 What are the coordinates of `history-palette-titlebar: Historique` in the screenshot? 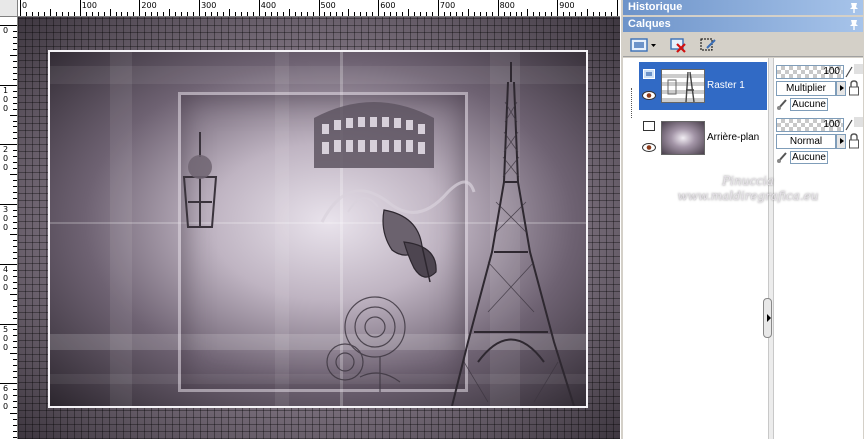 It's located at (743, 7).